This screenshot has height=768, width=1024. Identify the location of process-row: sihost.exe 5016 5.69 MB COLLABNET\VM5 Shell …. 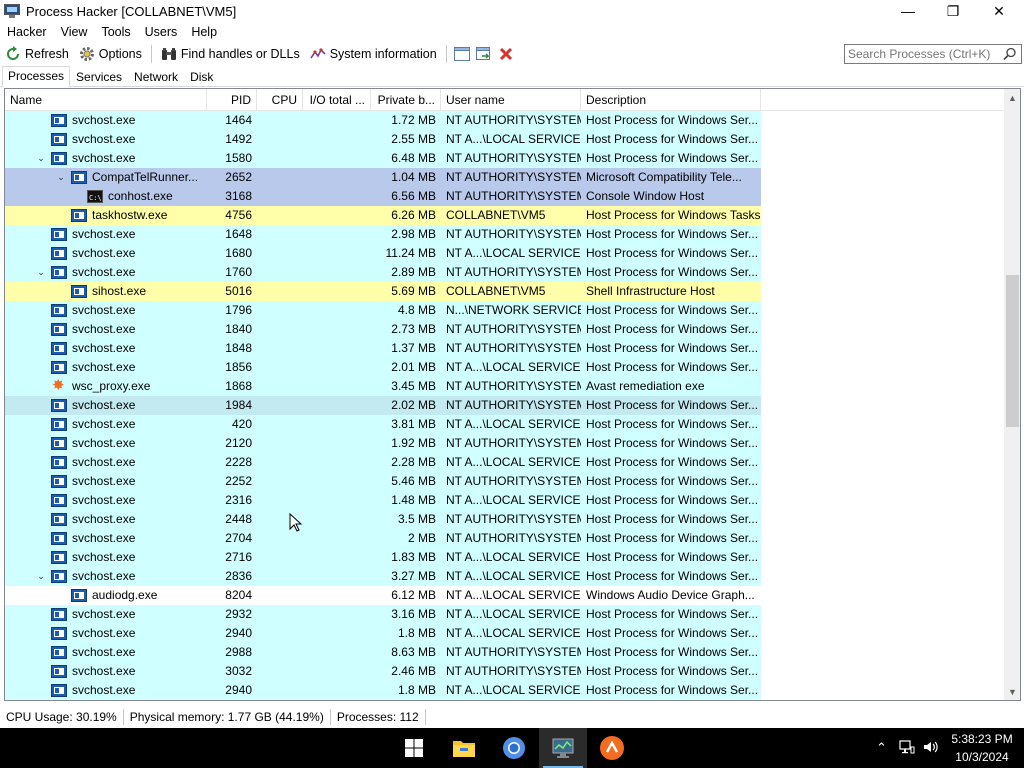
(505, 291).